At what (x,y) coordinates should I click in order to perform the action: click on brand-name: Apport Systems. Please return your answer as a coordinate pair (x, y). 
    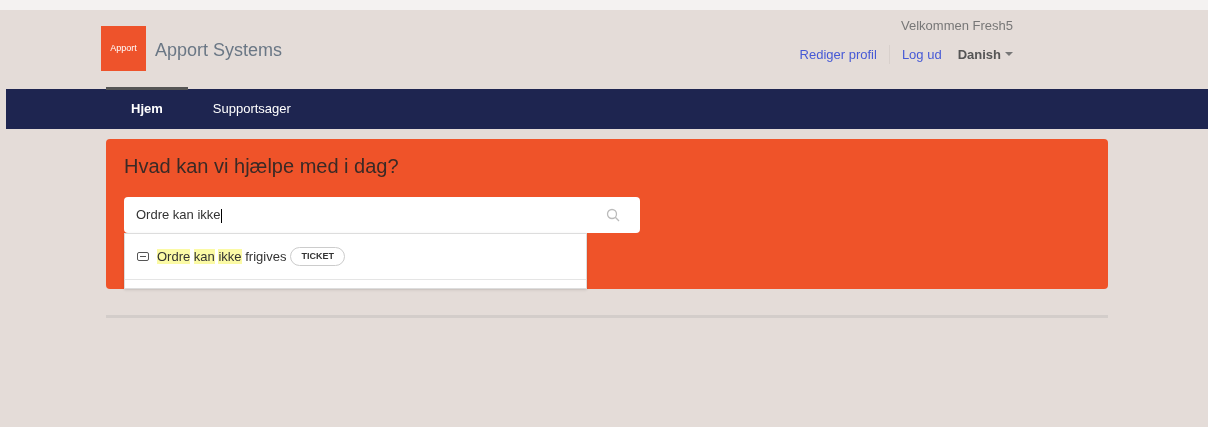
    Looking at the image, I should click on (219, 50).